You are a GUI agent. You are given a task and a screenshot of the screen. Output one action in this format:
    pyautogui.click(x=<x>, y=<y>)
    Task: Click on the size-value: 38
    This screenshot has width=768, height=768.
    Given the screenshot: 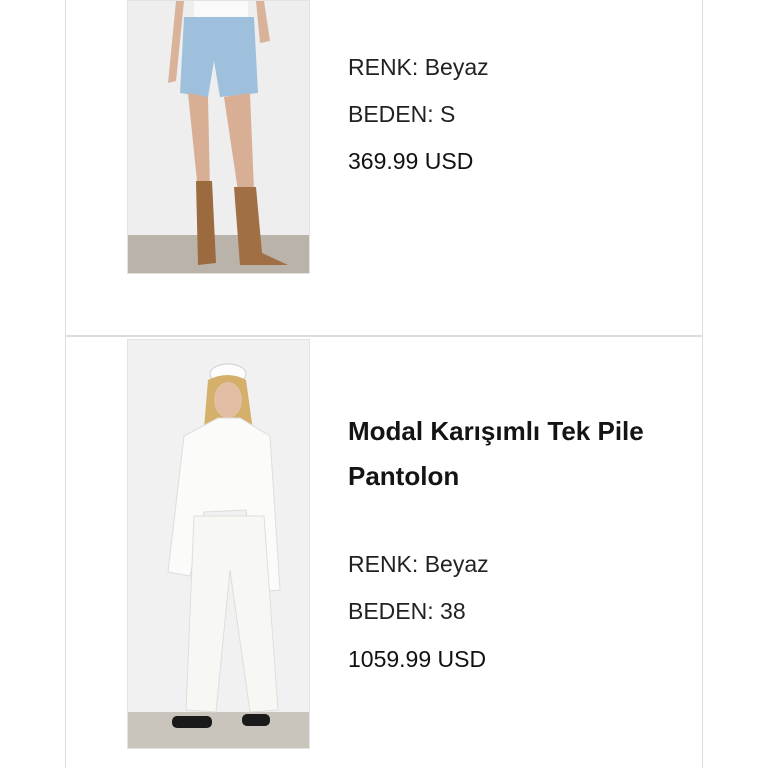 What is the action you would take?
    pyautogui.click(x=453, y=611)
    